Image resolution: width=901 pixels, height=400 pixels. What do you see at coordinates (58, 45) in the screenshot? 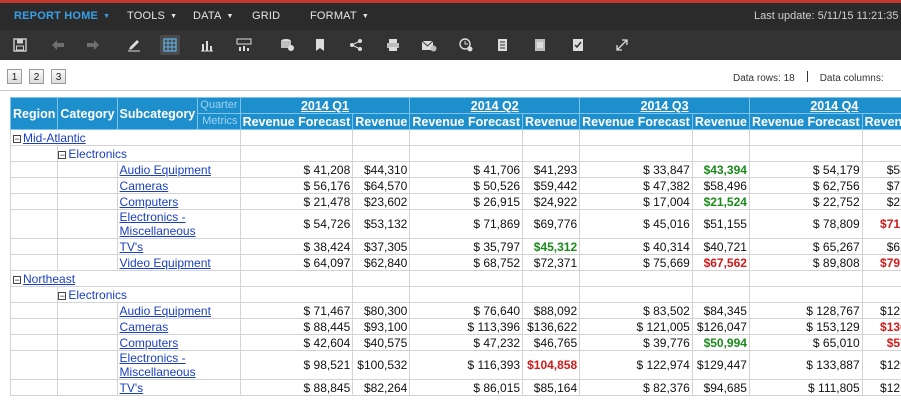
I see `undo-icon` at bounding box center [58, 45].